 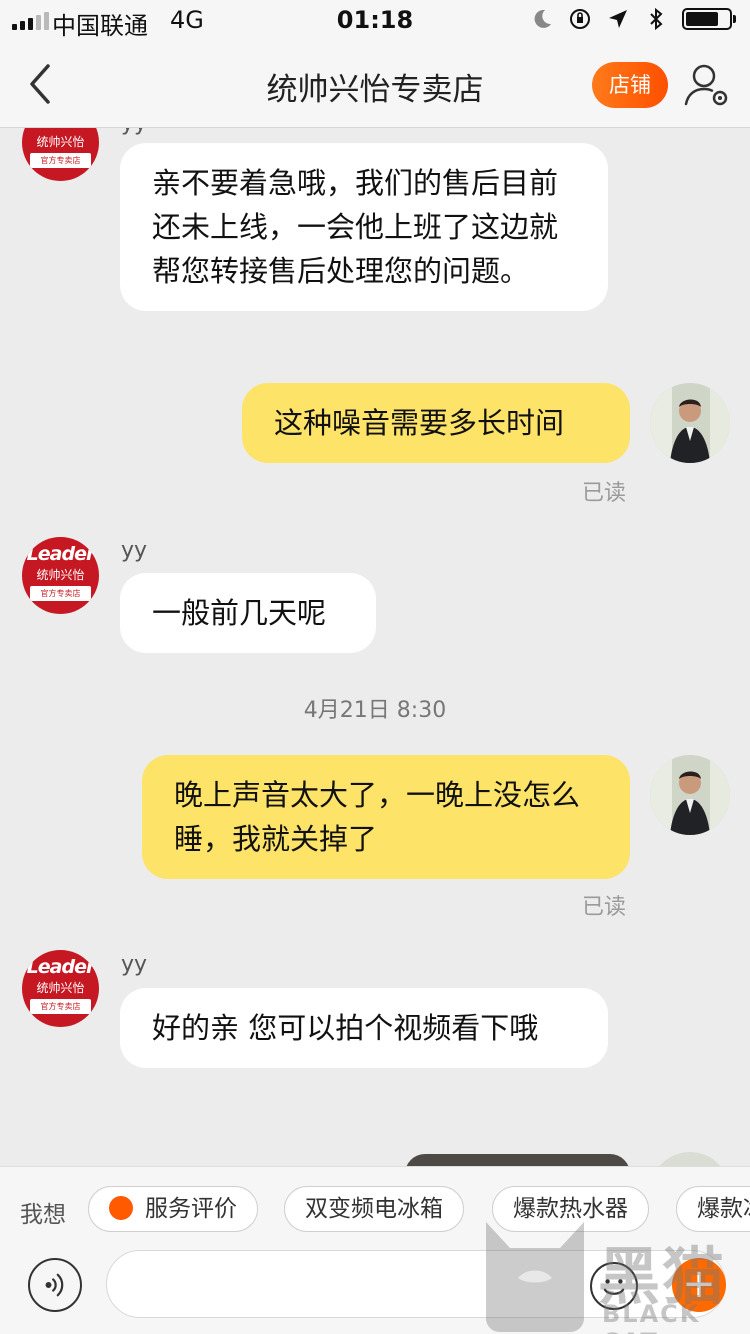 What do you see at coordinates (542, 18) in the screenshot?
I see `moon-icon` at bounding box center [542, 18].